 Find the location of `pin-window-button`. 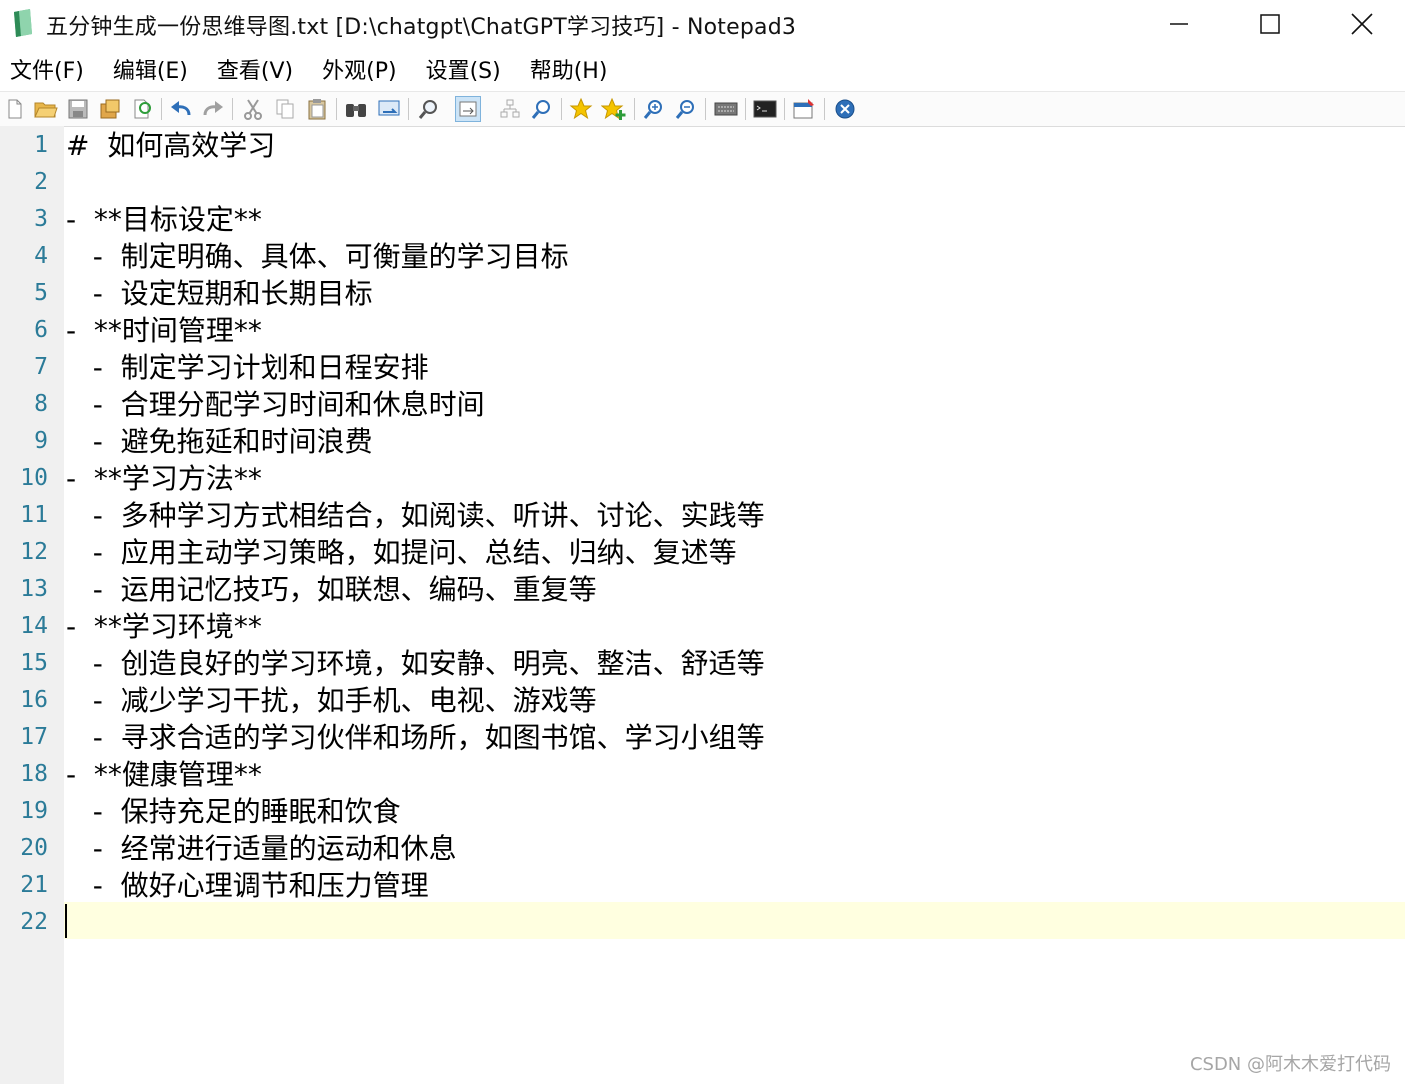

pin-window-button is located at coordinates (805, 109).